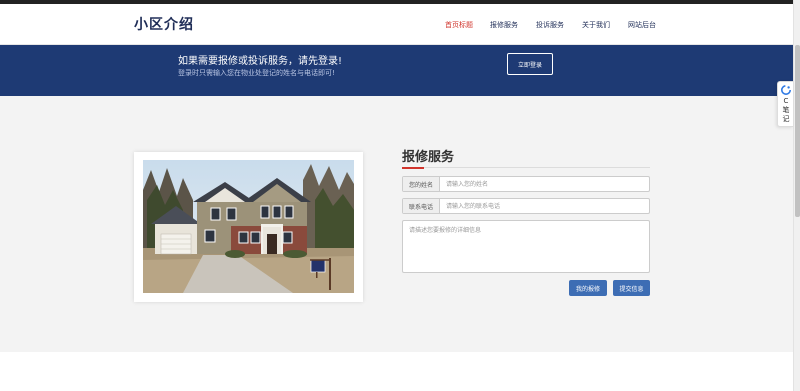 The height and width of the screenshot is (391, 800). What do you see at coordinates (396, 24) in the screenshot?
I see `site-header: 小区介绍 首页标题 报修服务 投诉服务 关于我们 网站后台` at bounding box center [396, 24].